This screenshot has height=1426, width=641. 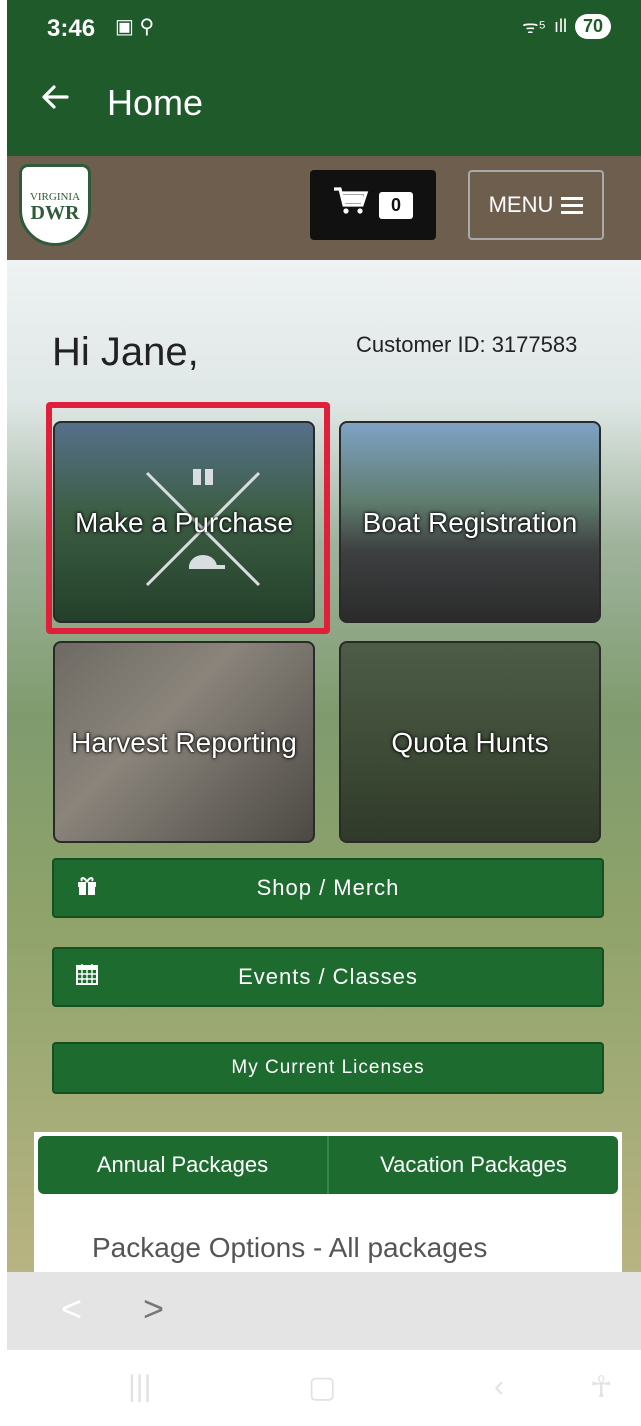 I want to click on status-notification-icons: ▣ ⚲, so click(x=135, y=27).